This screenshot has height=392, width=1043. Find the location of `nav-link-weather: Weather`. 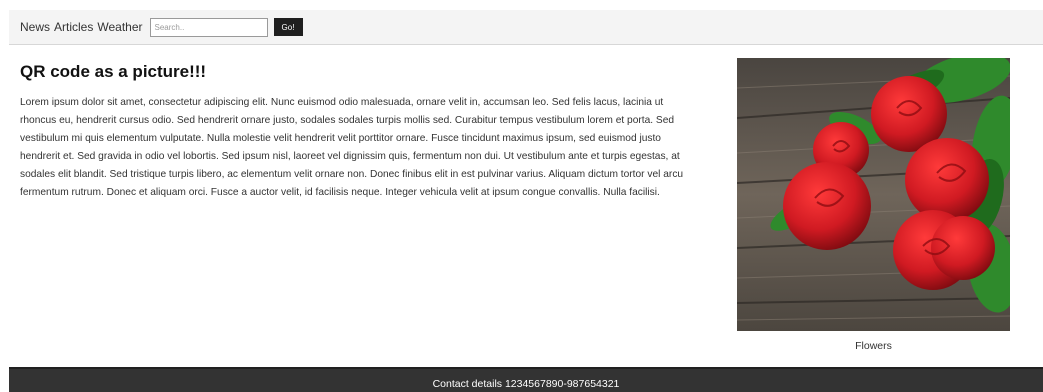

nav-link-weather: Weather is located at coordinates (119, 27).